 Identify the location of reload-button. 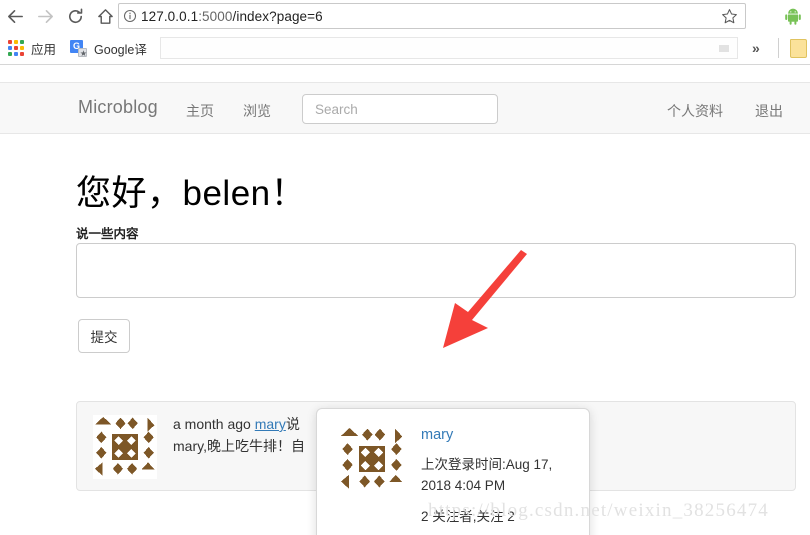
(75, 16).